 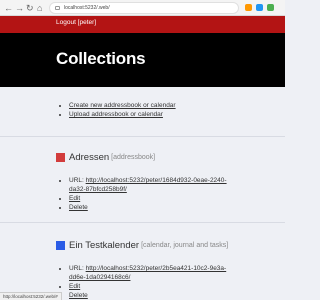 I want to click on back-icon: ←, so click(x=8, y=8).